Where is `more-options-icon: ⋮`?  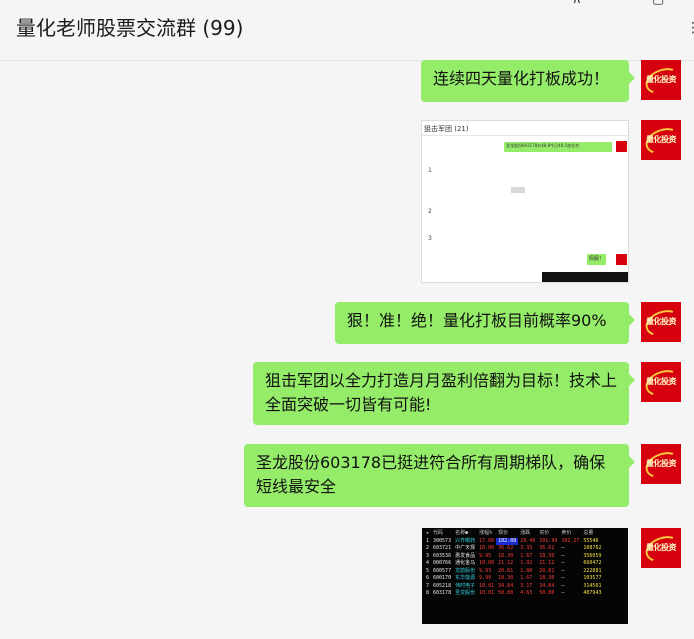
more-options-icon: ⋮ is located at coordinates (690, 28).